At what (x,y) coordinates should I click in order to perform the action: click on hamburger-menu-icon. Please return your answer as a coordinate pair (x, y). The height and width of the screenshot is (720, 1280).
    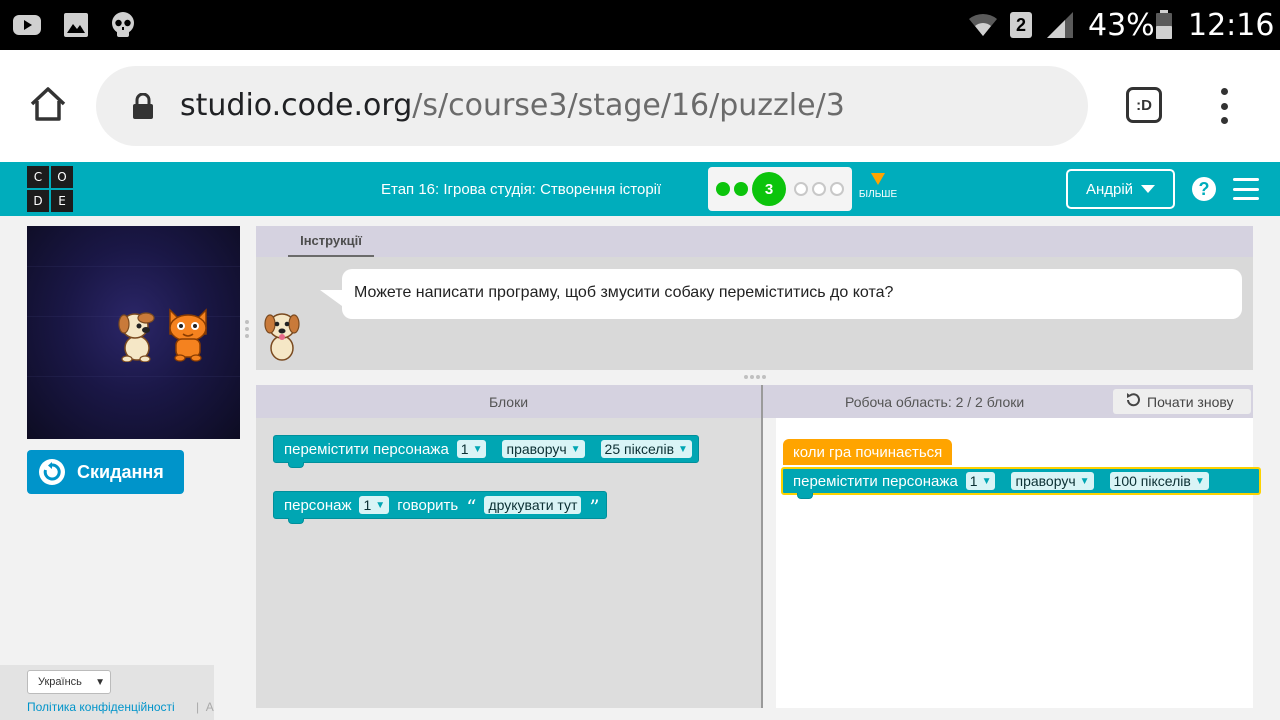
    Looking at the image, I should click on (1246, 189).